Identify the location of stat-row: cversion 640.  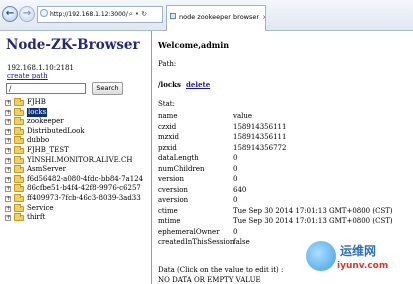
(285, 190).